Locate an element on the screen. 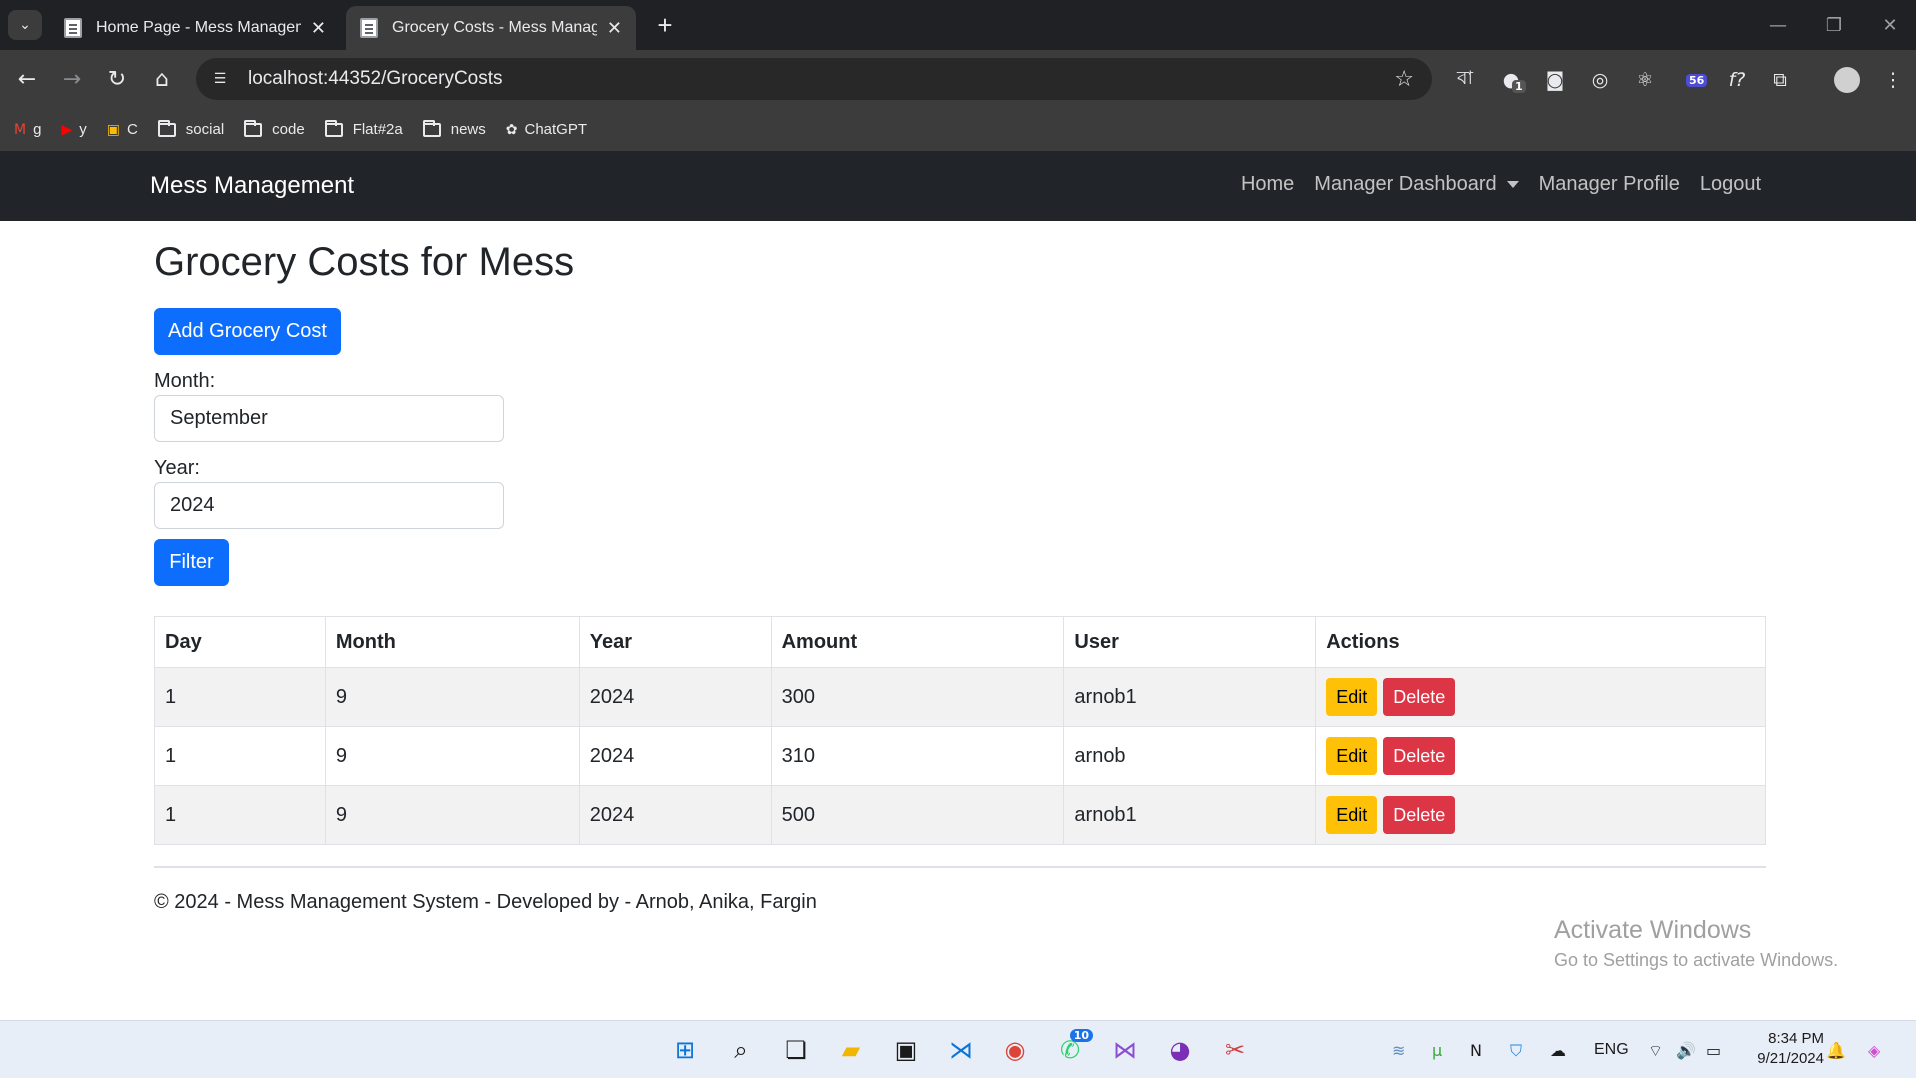 Image resolution: width=1916 pixels, height=1078 pixels. language-indicator: ENG is located at coordinates (1611, 1050).